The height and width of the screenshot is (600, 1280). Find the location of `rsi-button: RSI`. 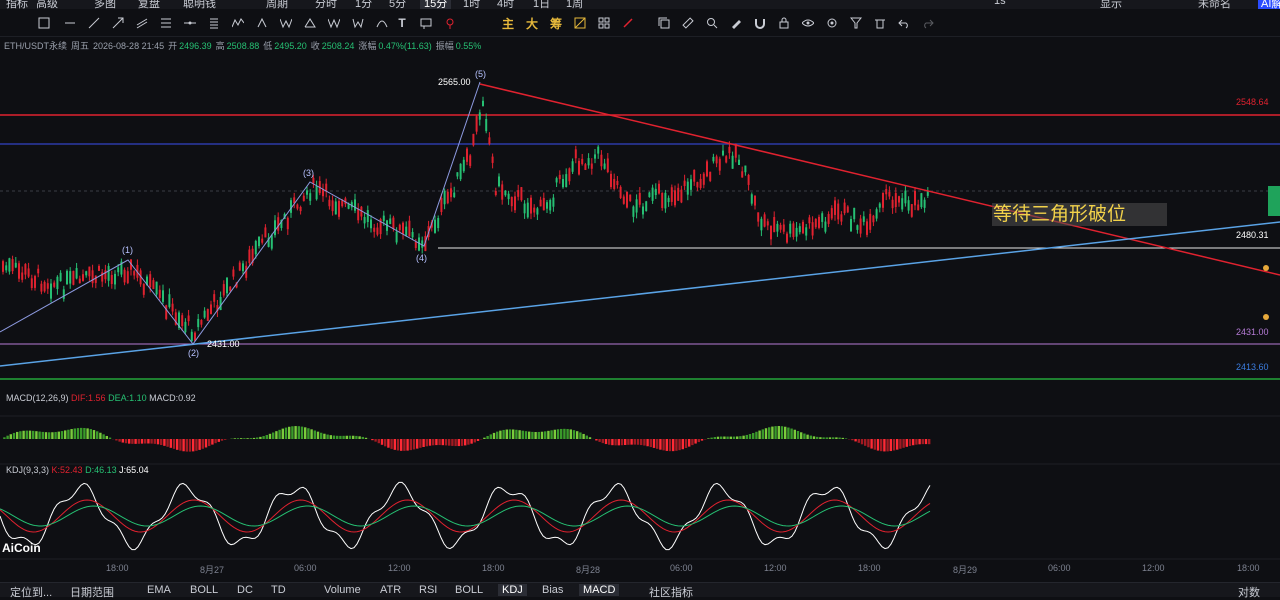

rsi-button: RSI is located at coordinates (428, 590).